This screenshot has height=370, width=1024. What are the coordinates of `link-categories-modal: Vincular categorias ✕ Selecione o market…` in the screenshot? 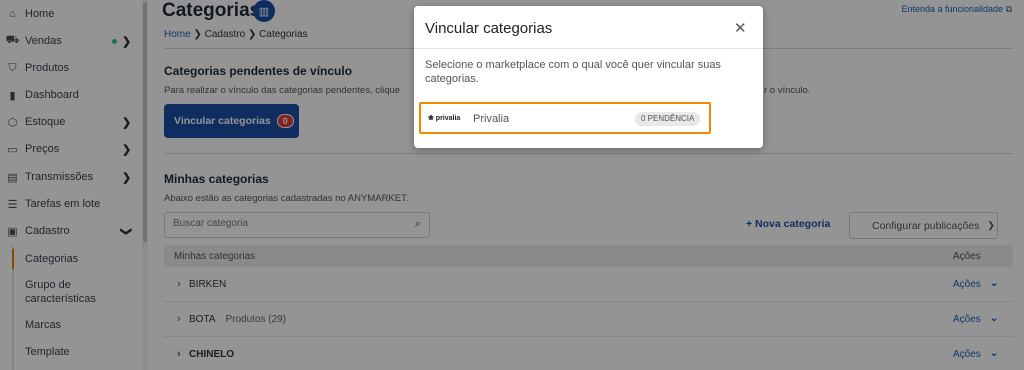 It's located at (588, 77).